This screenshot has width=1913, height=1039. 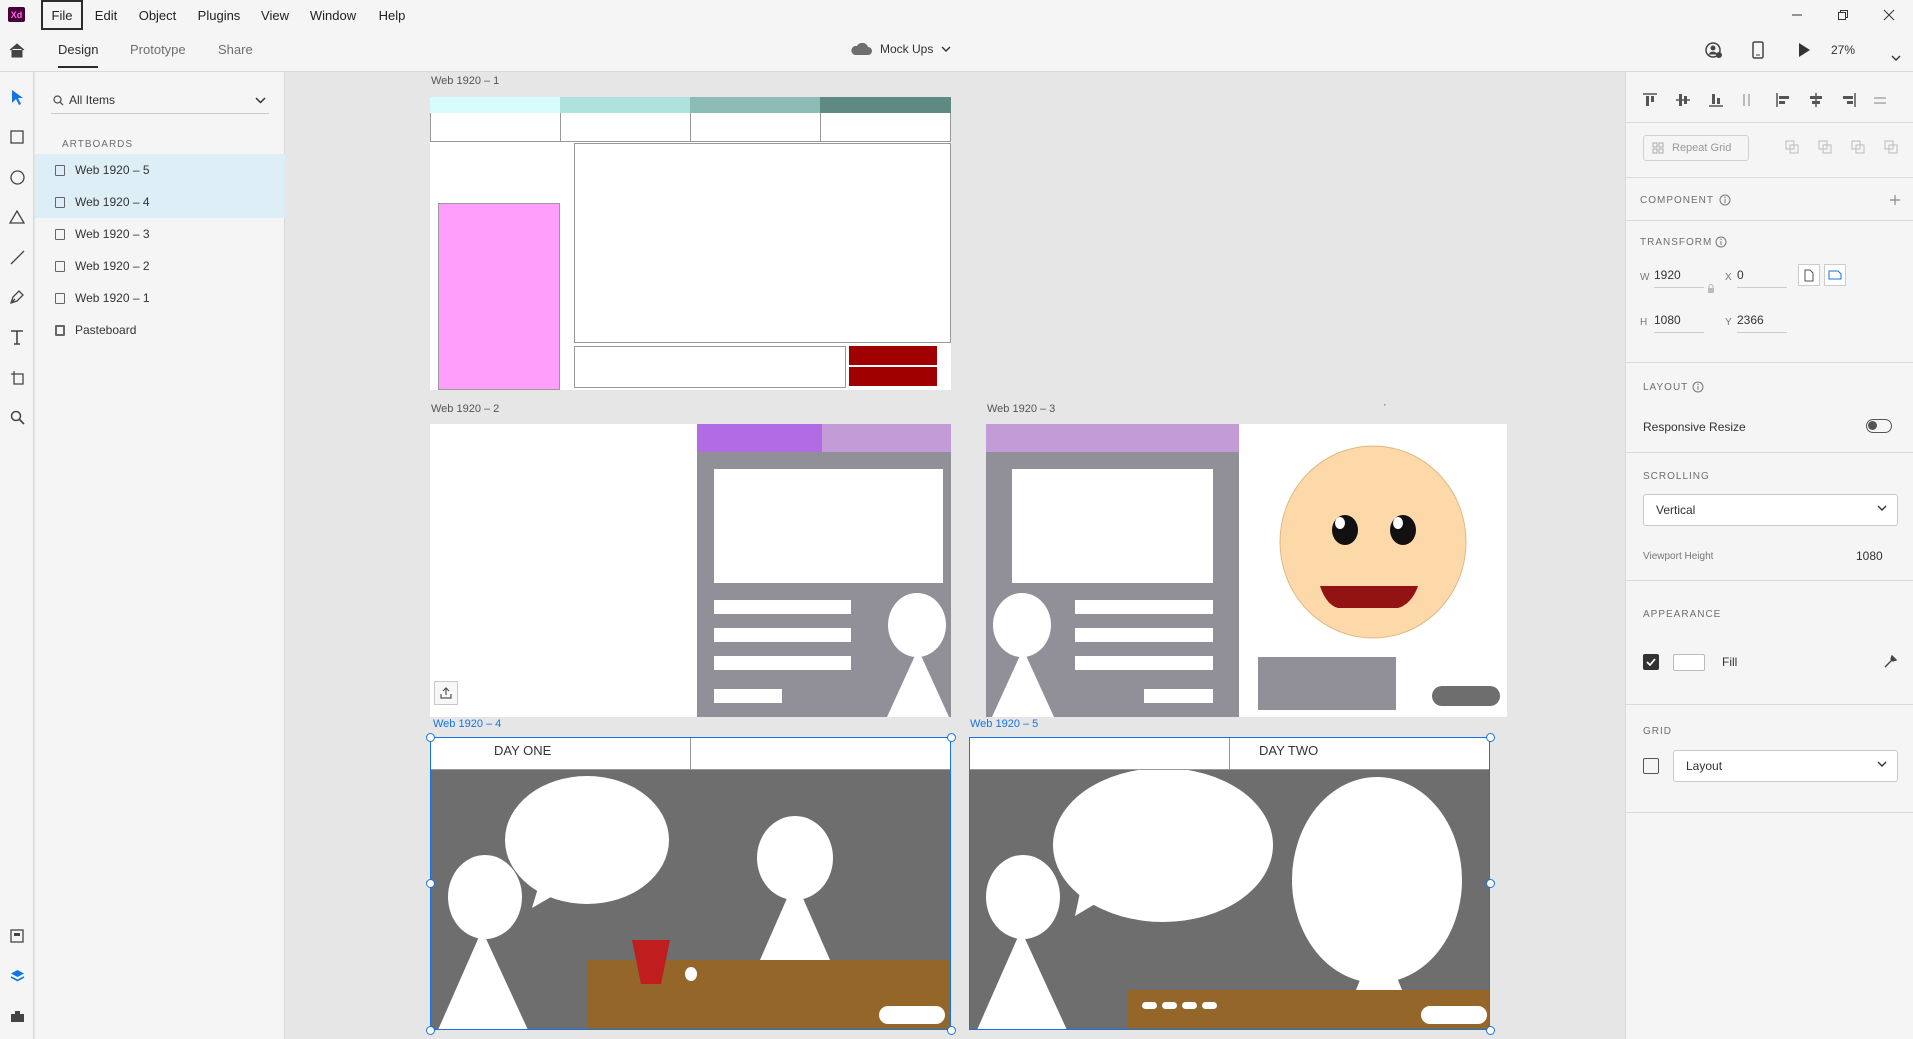 What do you see at coordinates (1112, 526) in the screenshot?
I see `image-placeholder` at bounding box center [1112, 526].